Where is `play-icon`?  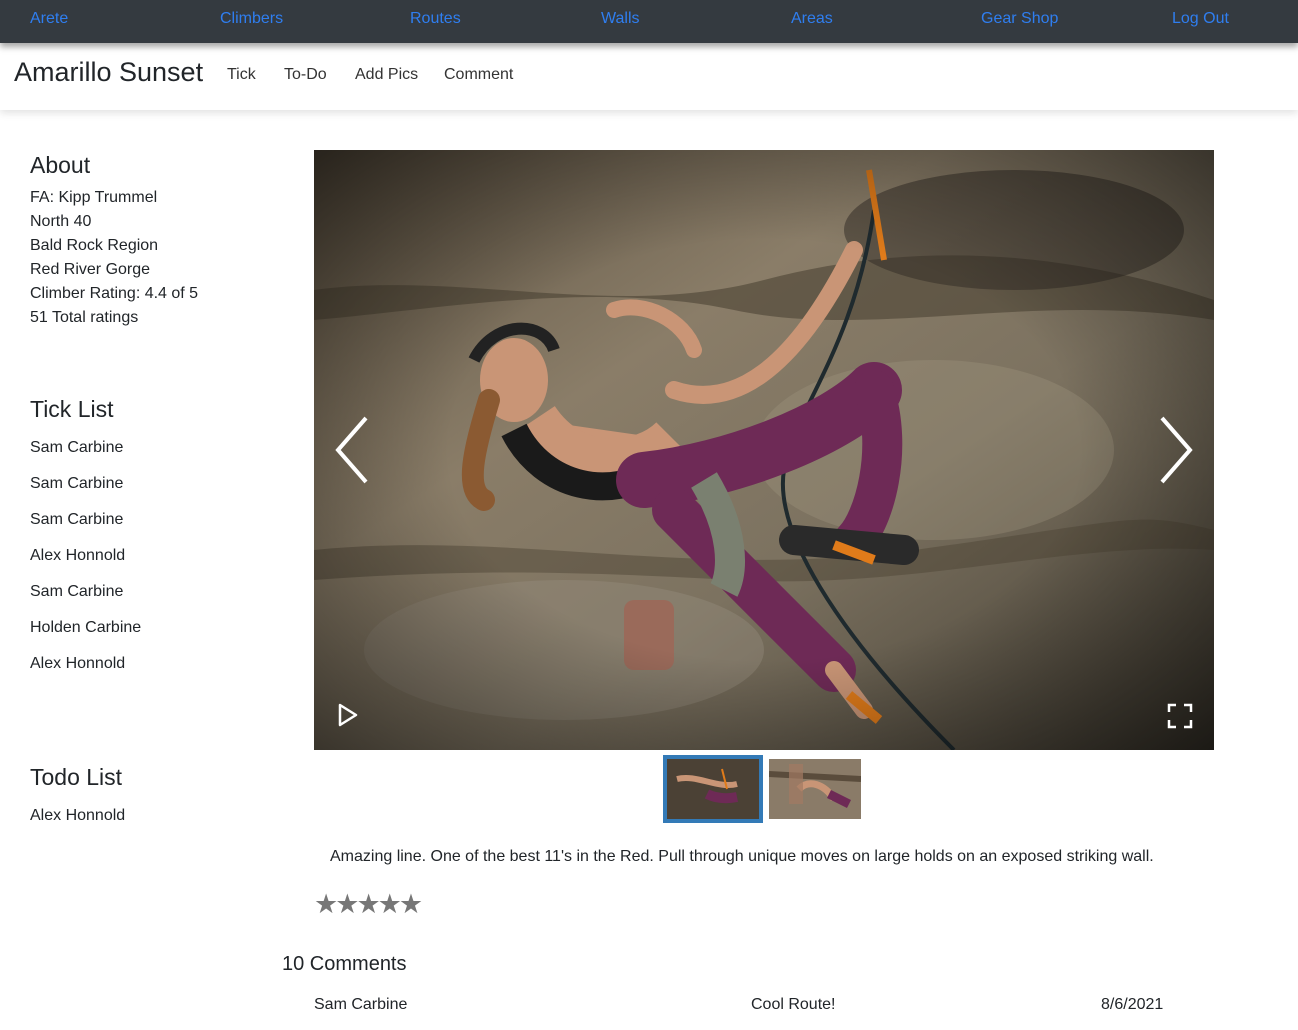
play-icon is located at coordinates (348, 715).